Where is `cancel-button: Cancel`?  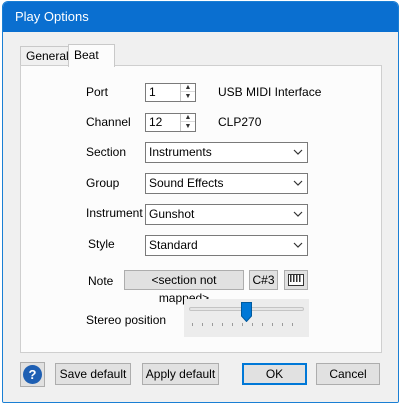 cancel-button: Cancel is located at coordinates (348, 374).